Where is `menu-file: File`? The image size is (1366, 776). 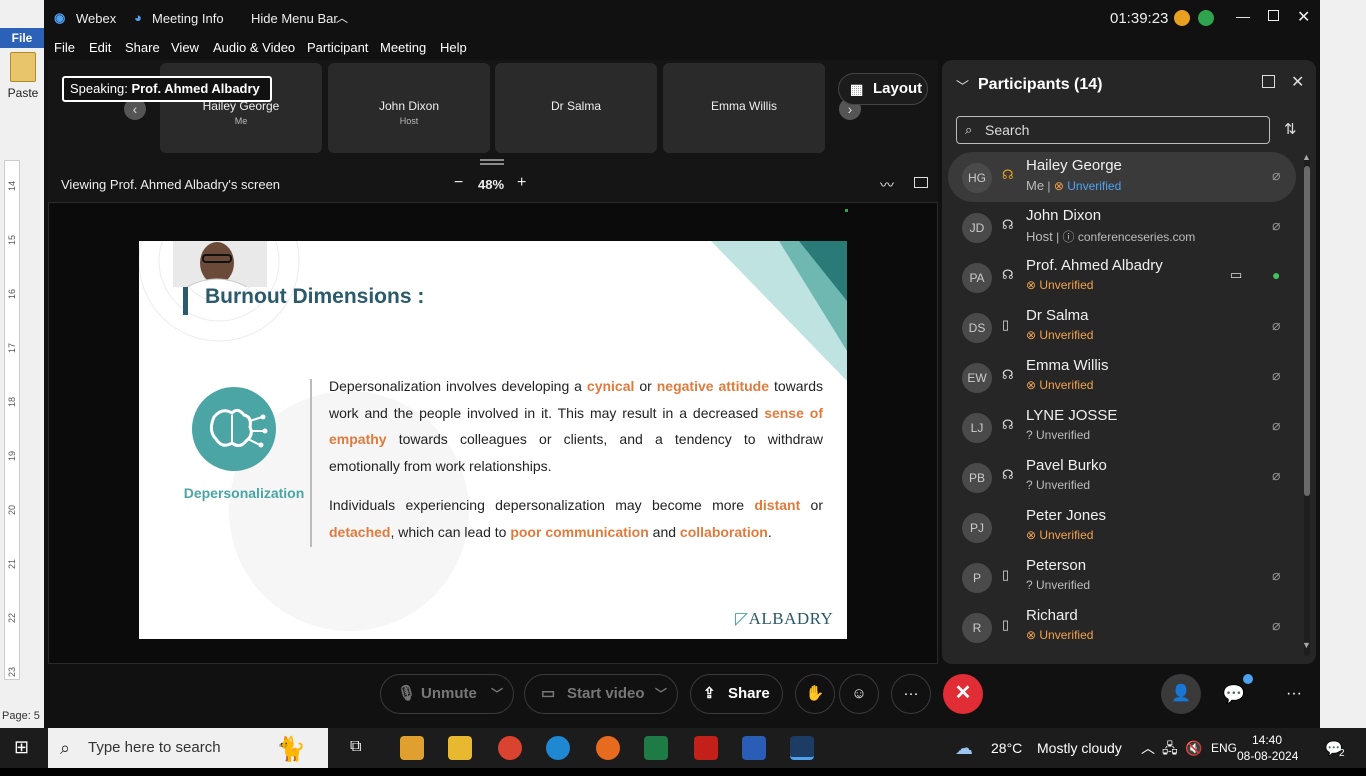 menu-file: File is located at coordinates (64, 47).